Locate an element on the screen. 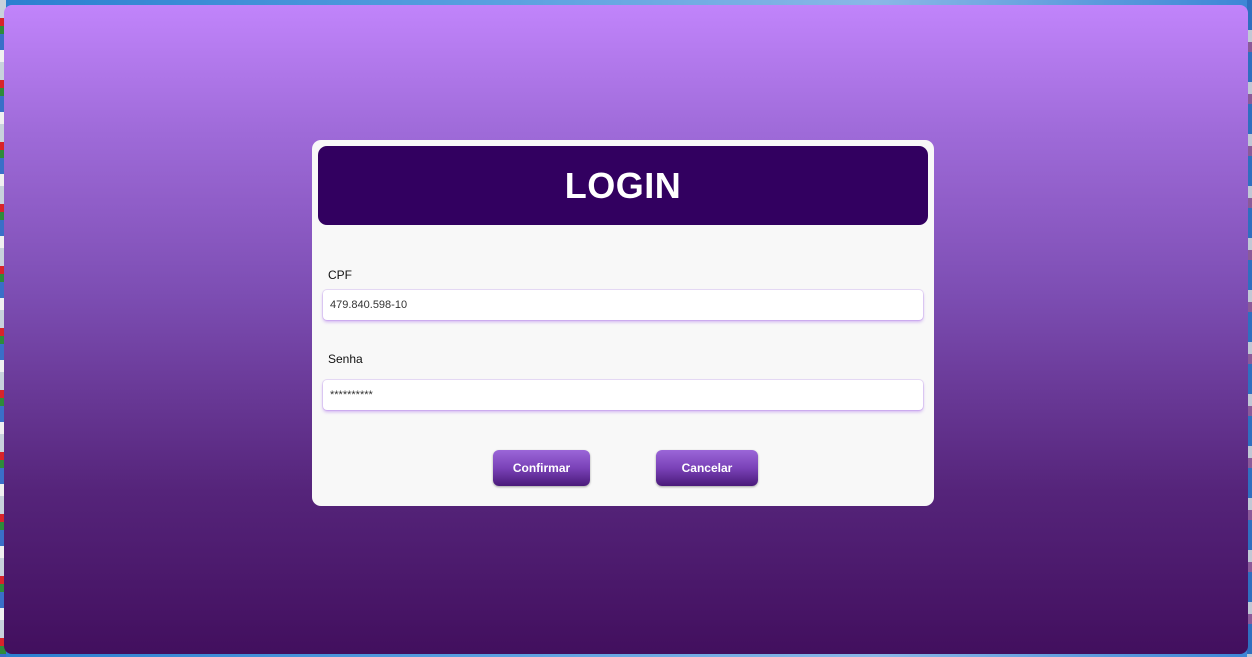  senha-label: Senha is located at coordinates (345, 359).